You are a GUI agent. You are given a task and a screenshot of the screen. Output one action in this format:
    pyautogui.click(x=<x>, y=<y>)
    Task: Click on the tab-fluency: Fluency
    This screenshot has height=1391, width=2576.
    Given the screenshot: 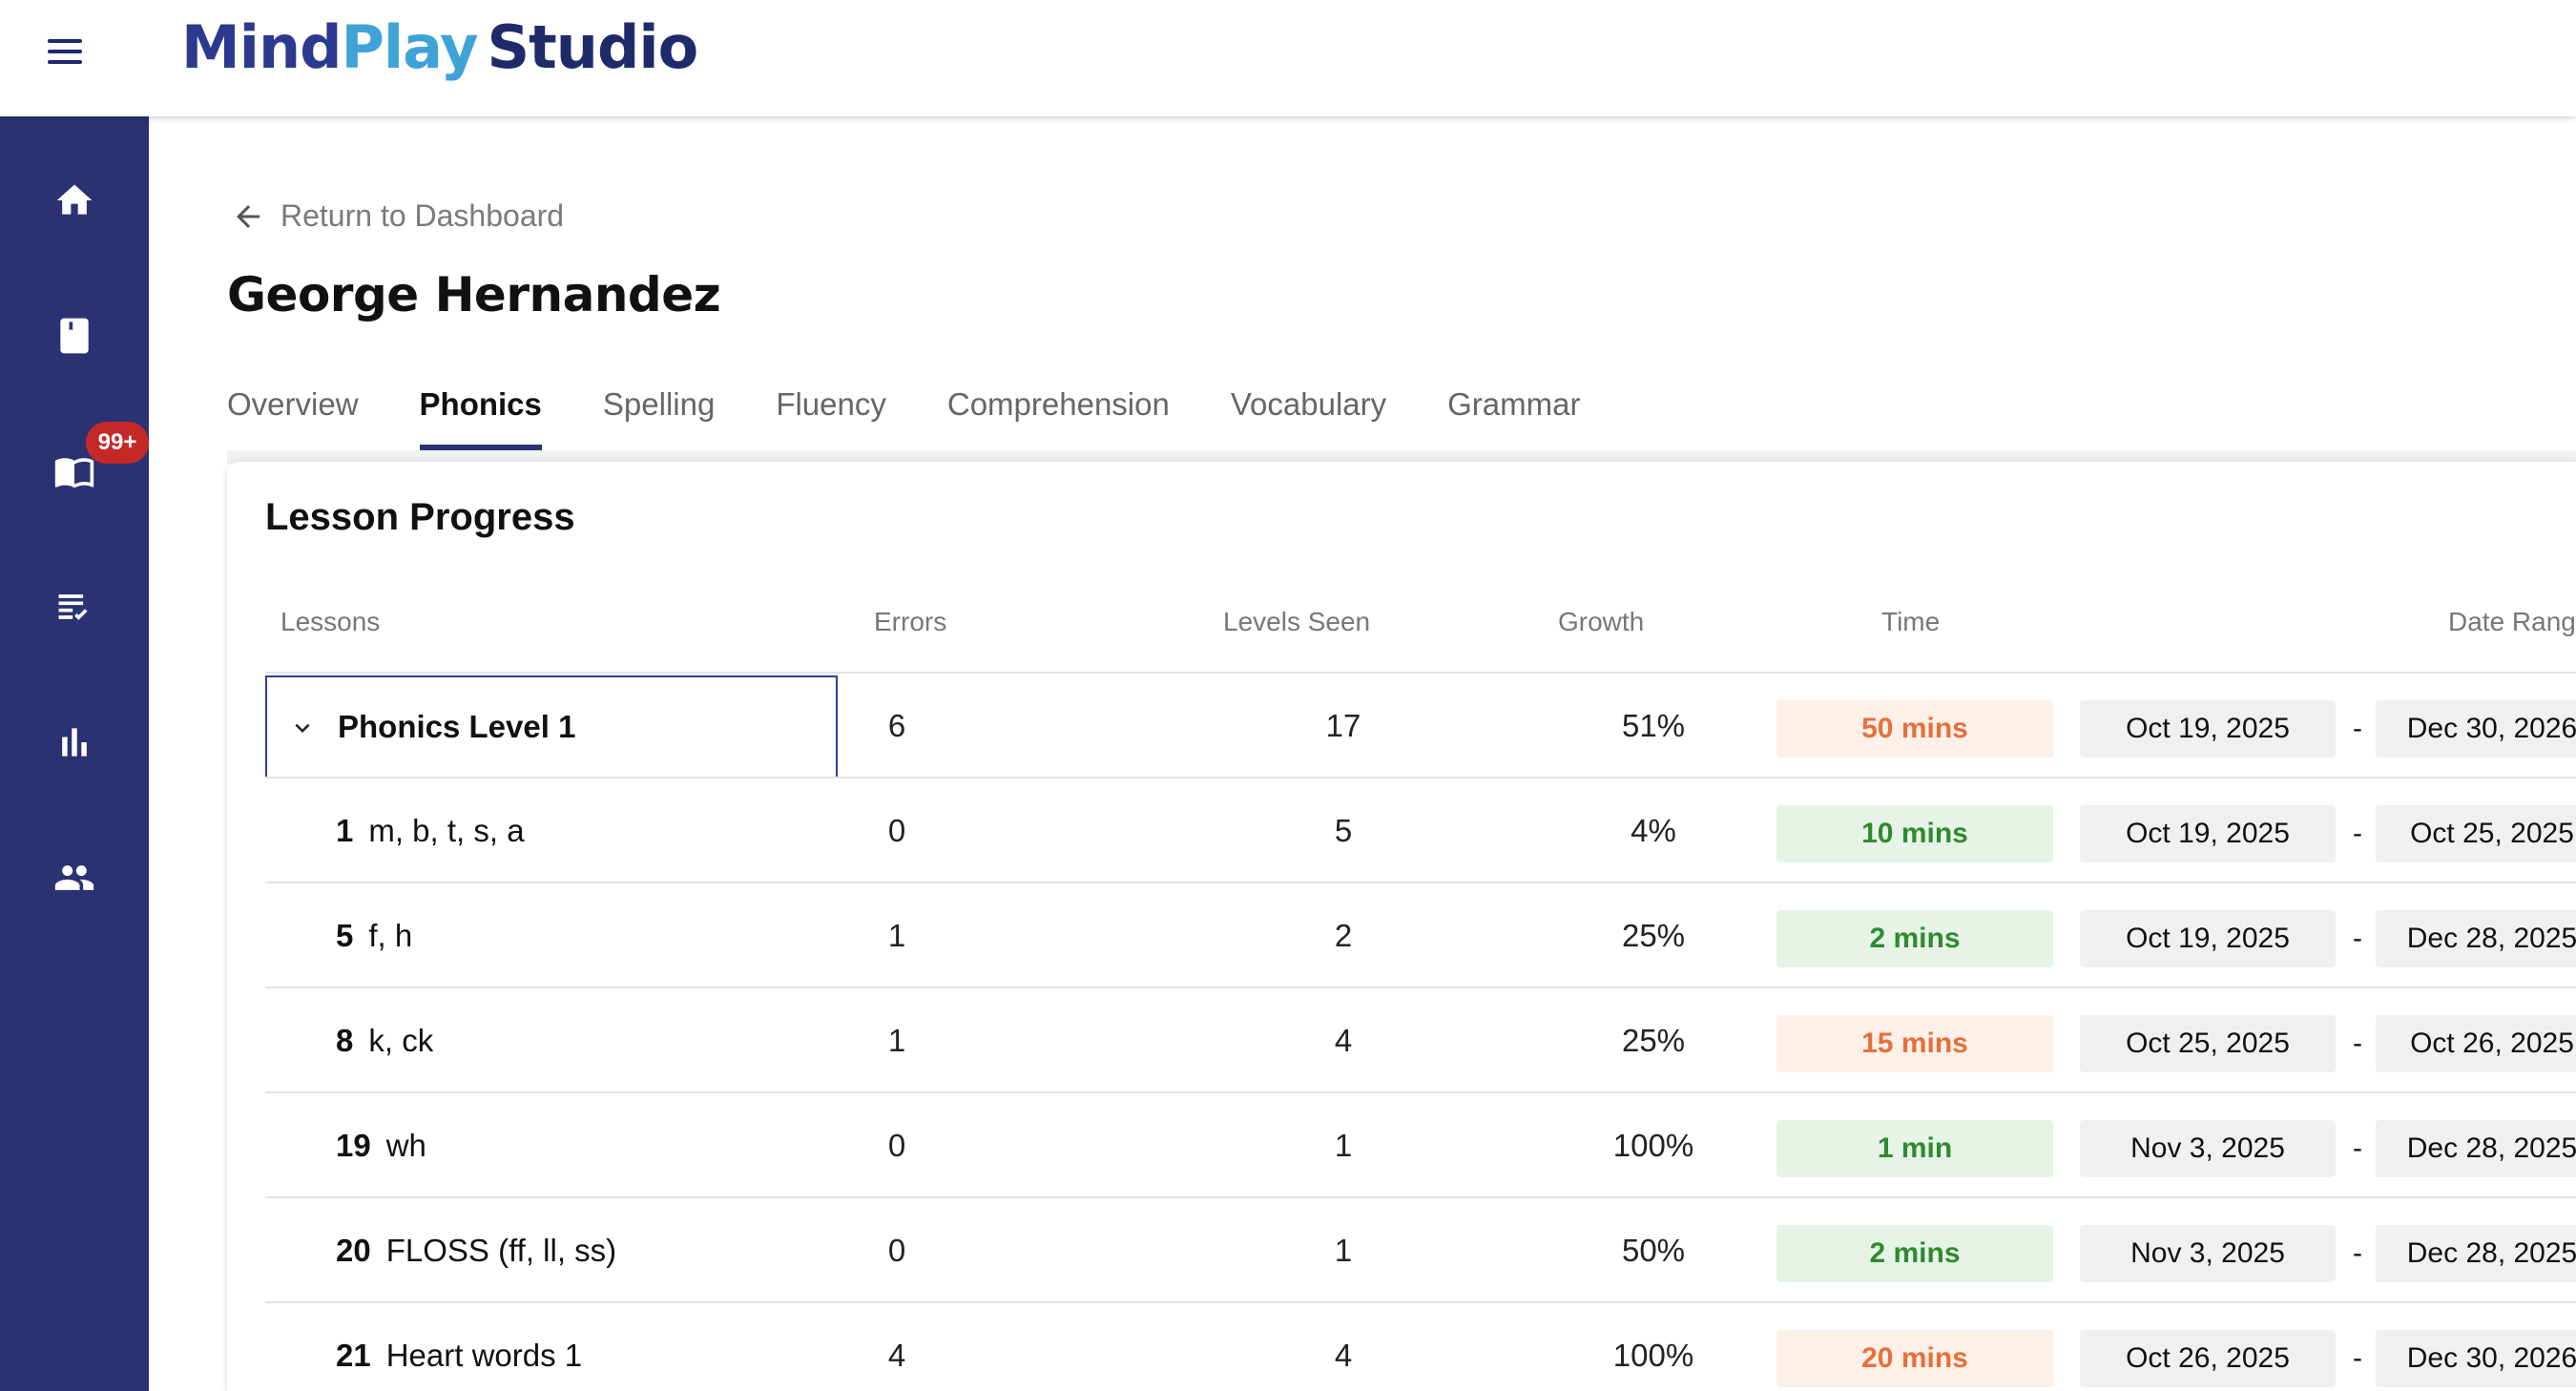 What is the action you would take?
    pyautogui.click(x=831, y=416)
    